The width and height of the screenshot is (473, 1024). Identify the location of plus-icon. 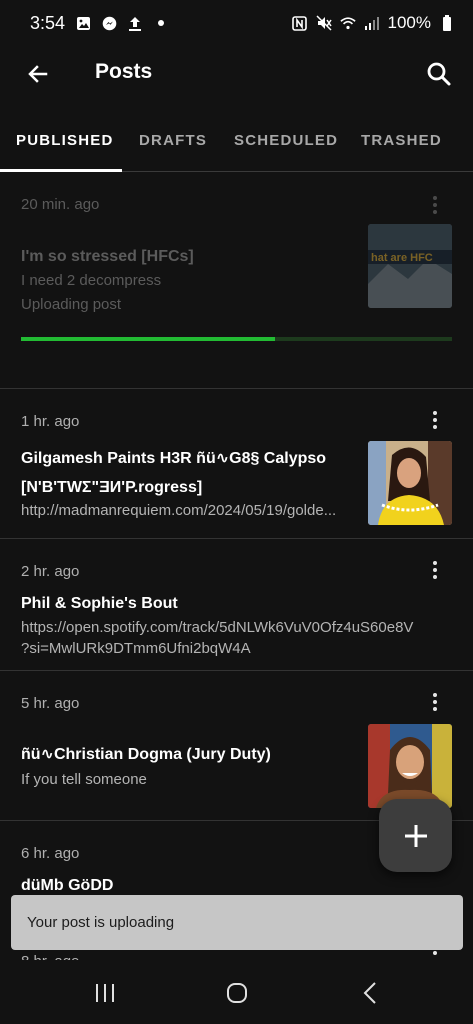
(415, 835).